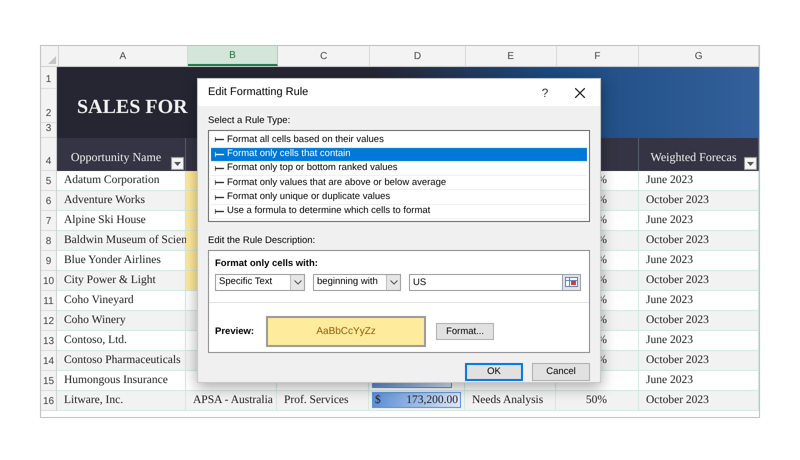 Image resolution: width=800 pixels, height=460 pixels. What do you see at coordinates (233, 400) in the screenshot?
I see `table-cell-text: APSA - Australia` at bounding box center [233, 400].